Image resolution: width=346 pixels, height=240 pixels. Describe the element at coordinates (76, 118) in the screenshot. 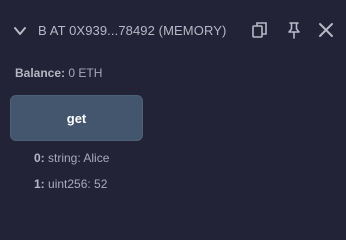

I see `get-button: get` at that location.